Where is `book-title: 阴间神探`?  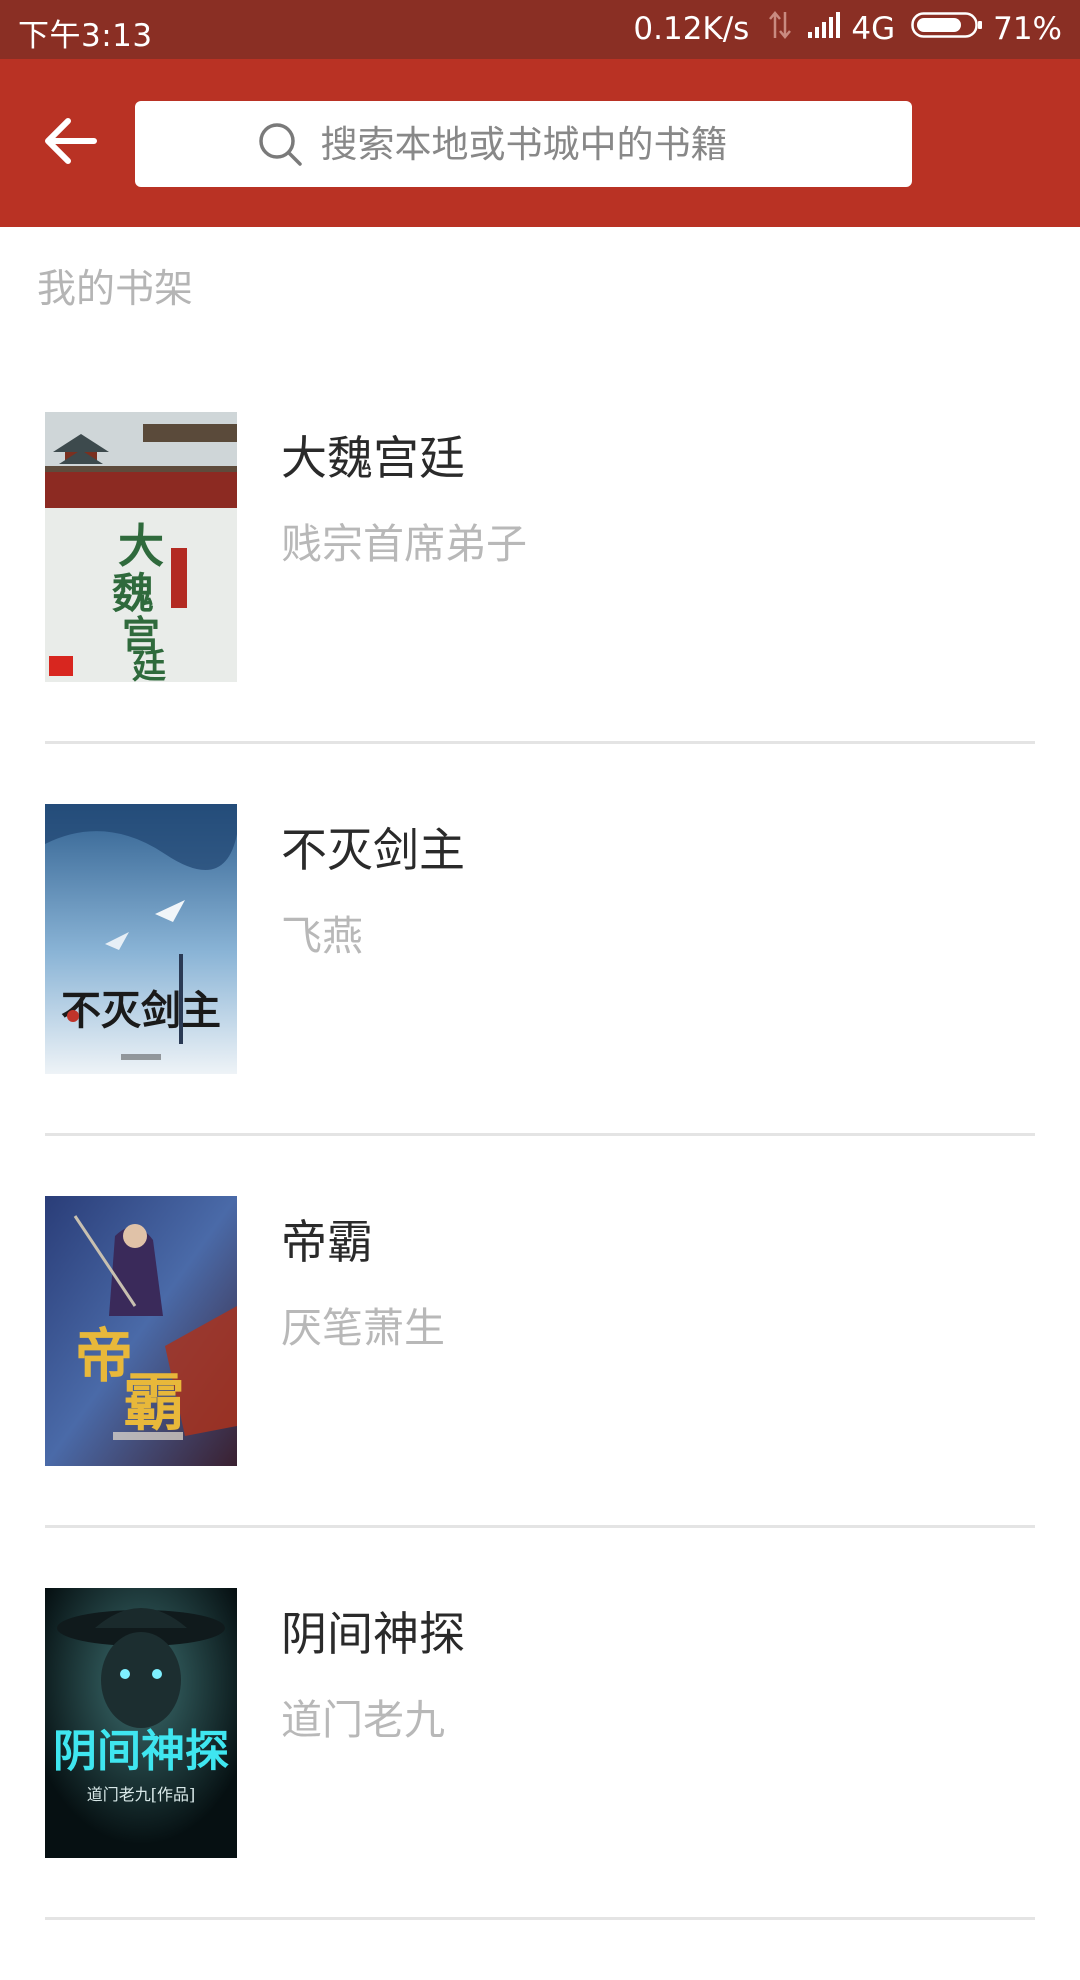
book-title: 阴间神探 is located at coordinates (373, 1634).